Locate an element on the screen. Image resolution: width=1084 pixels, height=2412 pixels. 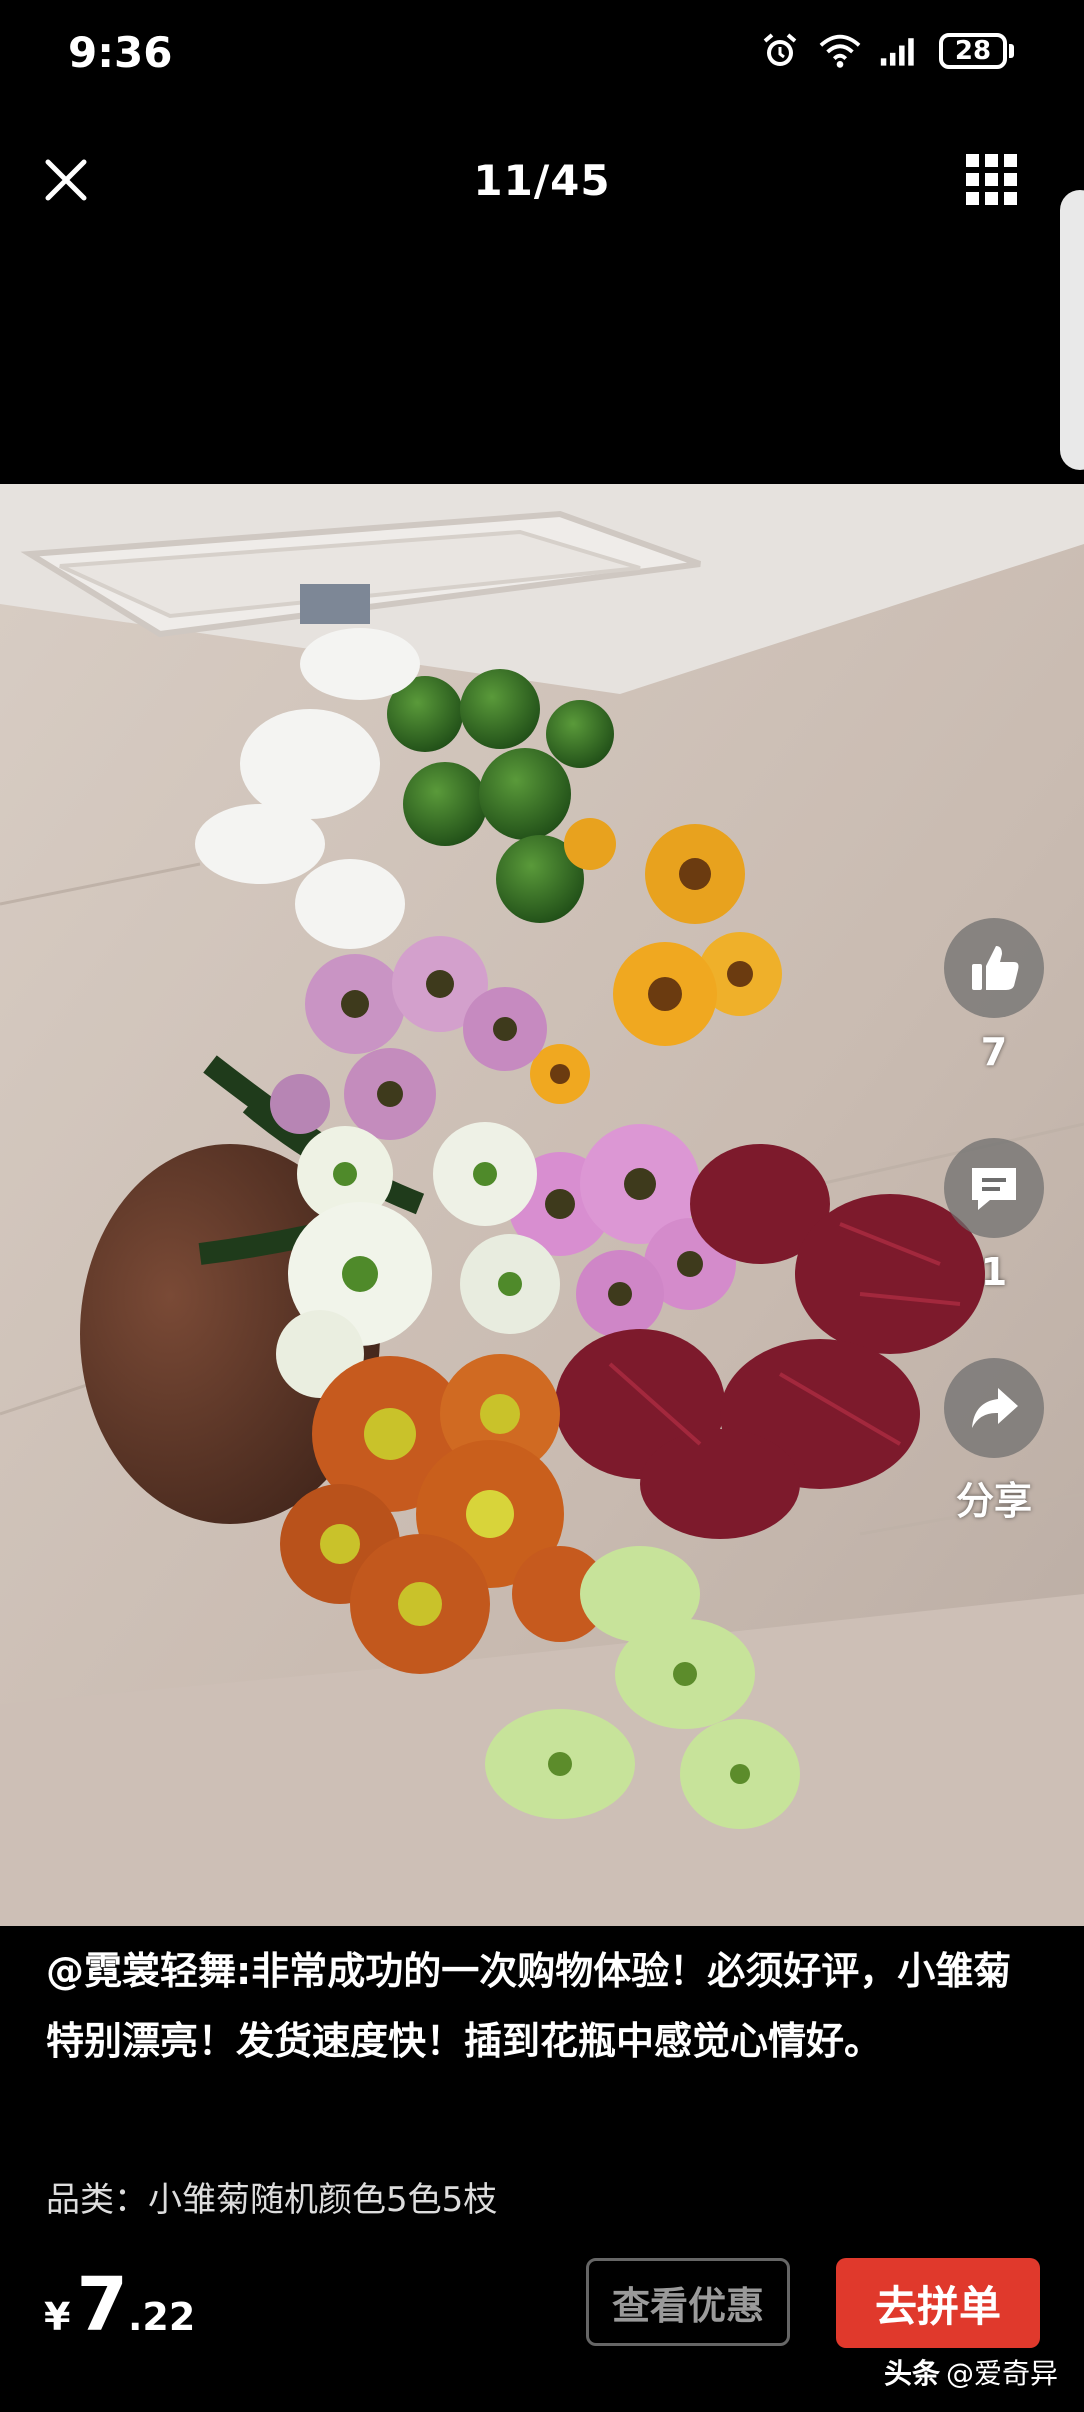
share-icon is located at coordinates (994, 1408).